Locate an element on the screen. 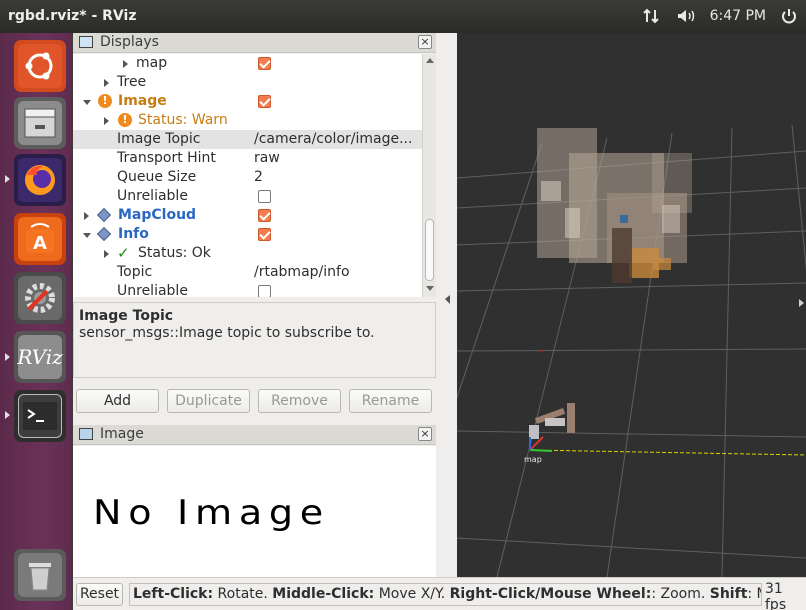 This screenshot has height=610, width=806. software-center-icon: A is located at coordinates (40, 239).